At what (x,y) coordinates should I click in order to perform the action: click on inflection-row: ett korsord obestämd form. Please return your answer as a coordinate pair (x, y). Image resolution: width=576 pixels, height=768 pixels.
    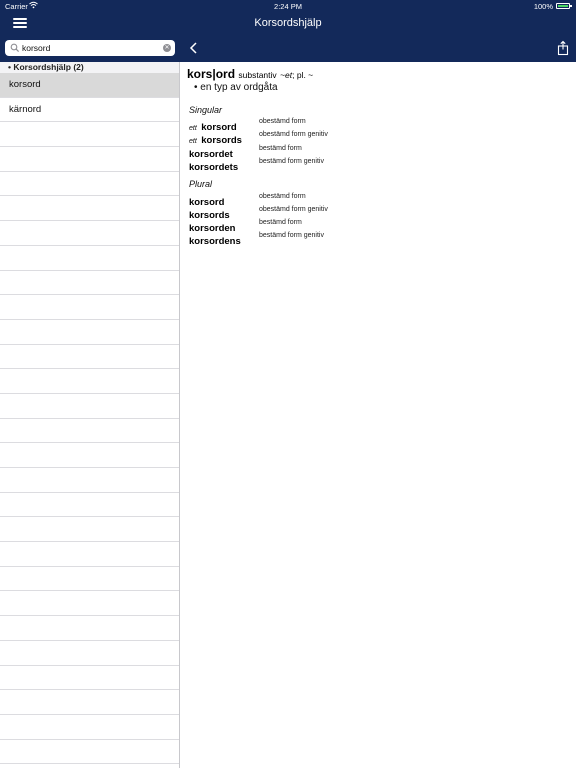
    Looking at the image, I should click on (319, 125).